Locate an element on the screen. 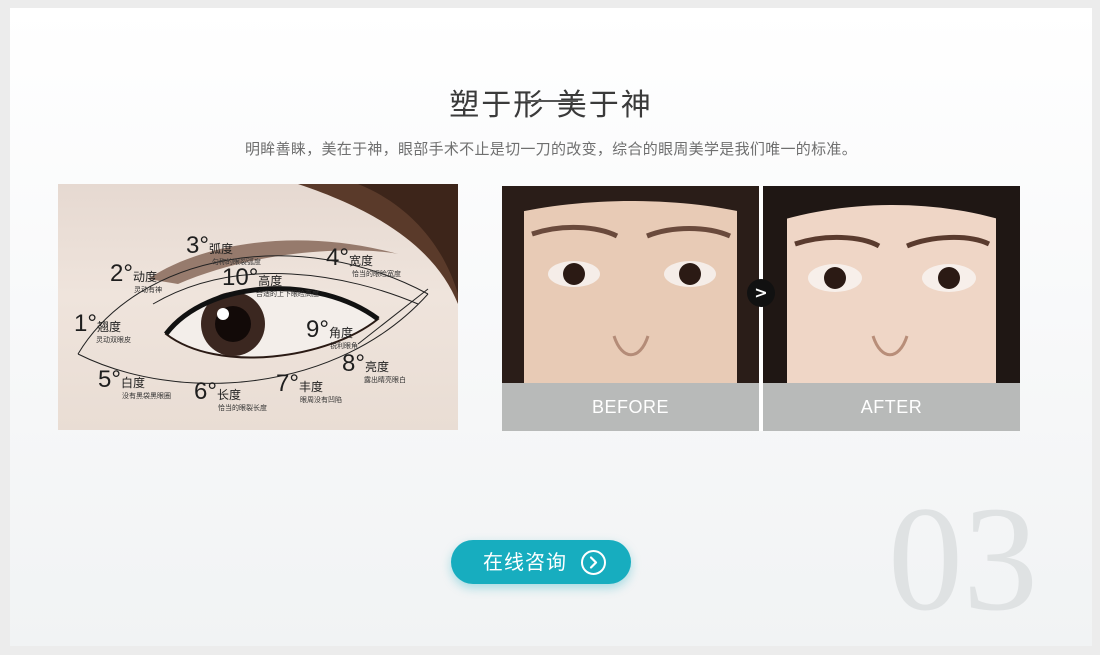 Image resolution: width=1100 pixels, height=655 pixels. eye-label-3: 3°弧度 匀称的眼裂弧度 is located at coordinates (223, 249).